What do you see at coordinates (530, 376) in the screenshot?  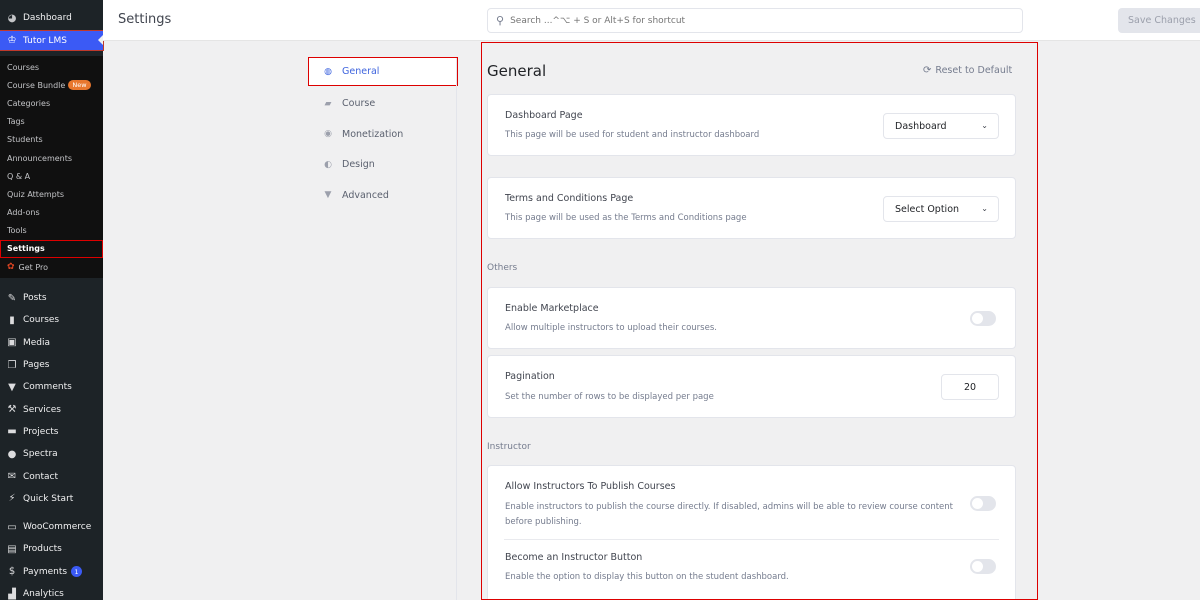 I see `setting-title: Pagination` at bounding box center [530, 376].